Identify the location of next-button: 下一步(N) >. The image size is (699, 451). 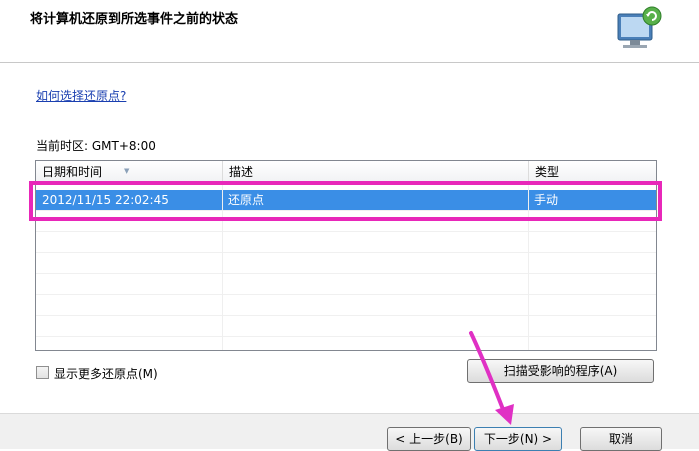
(518, 439).